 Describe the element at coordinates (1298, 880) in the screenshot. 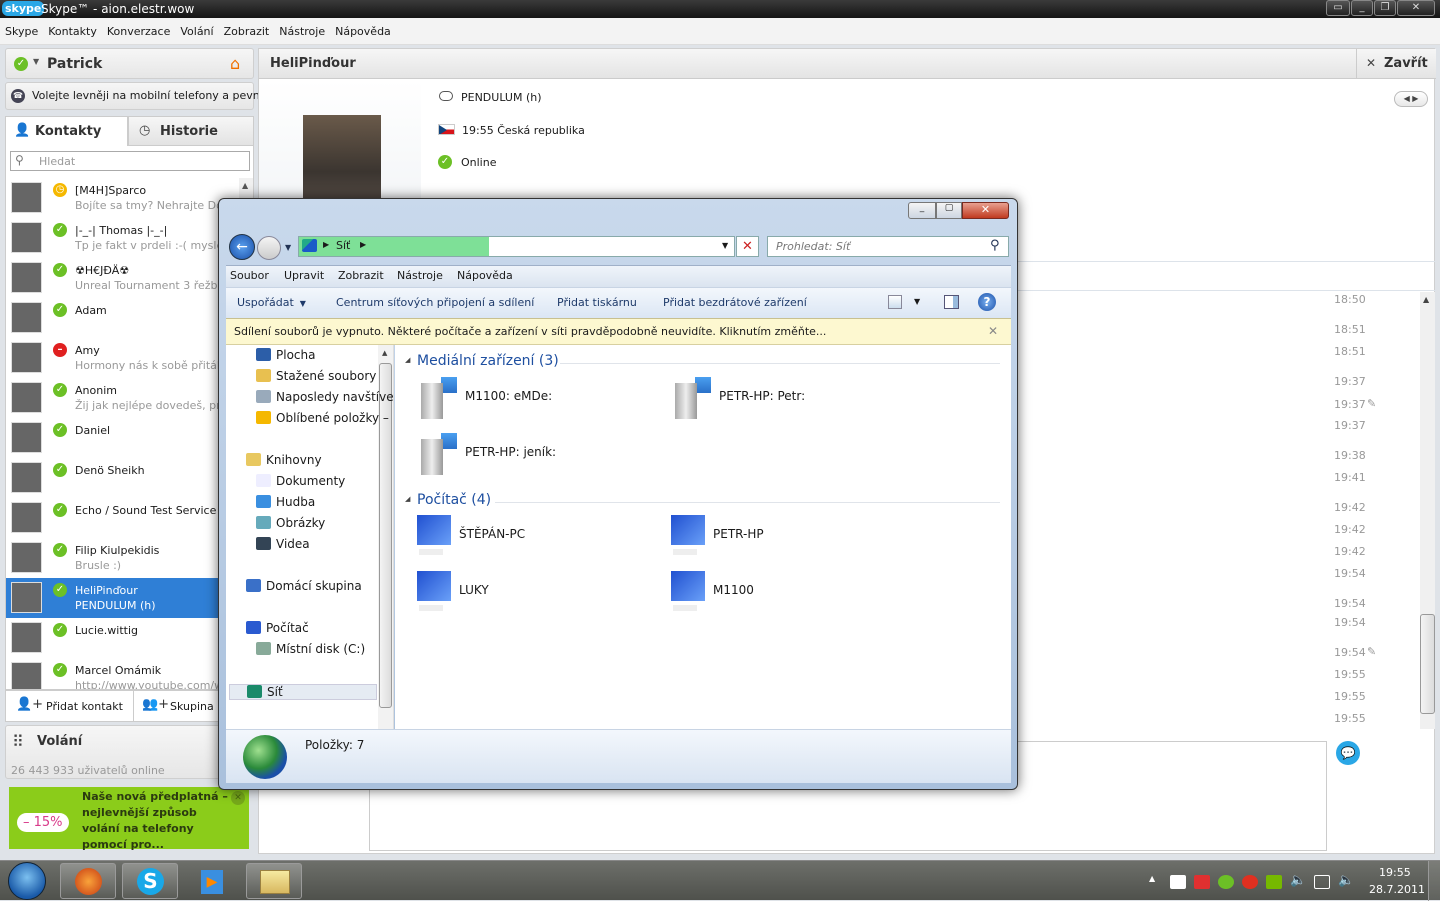

I see `tray-speaker-icon: 🔈` at that location.